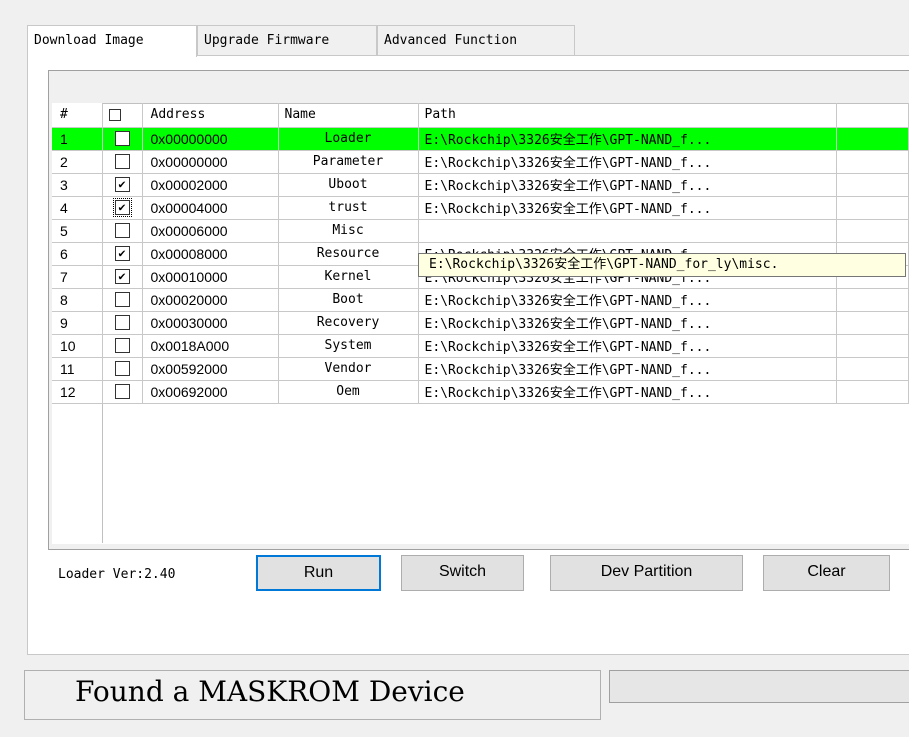 This screenshot has width=909, height=737. What do you see at coordinates (646, 573) in the screenshot?
I see `dev-partition-button: Dev Partition` at bounding box center [646, 573].